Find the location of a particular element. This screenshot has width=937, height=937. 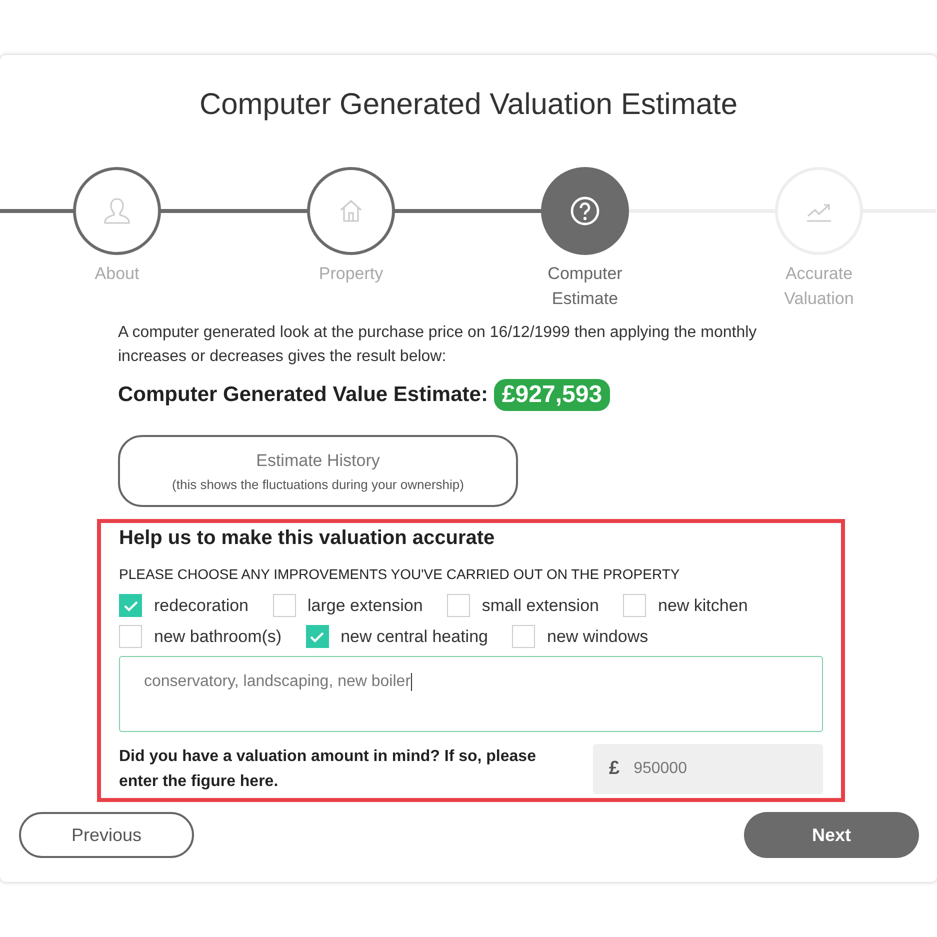

amount-field: £ 950000 is located at coordinates (708, 769).